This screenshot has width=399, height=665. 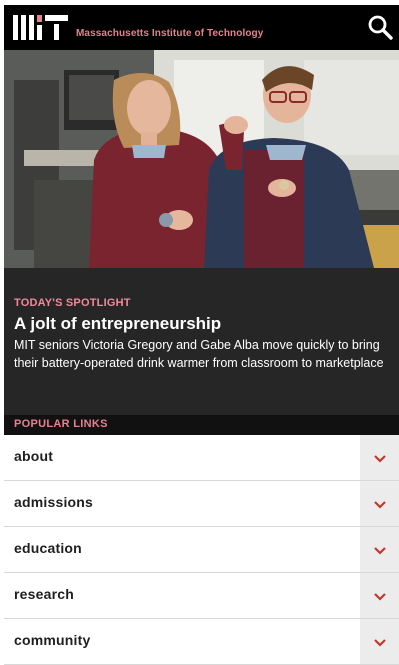 I want to click on link-row-research: research, so click(x=201, y=596).